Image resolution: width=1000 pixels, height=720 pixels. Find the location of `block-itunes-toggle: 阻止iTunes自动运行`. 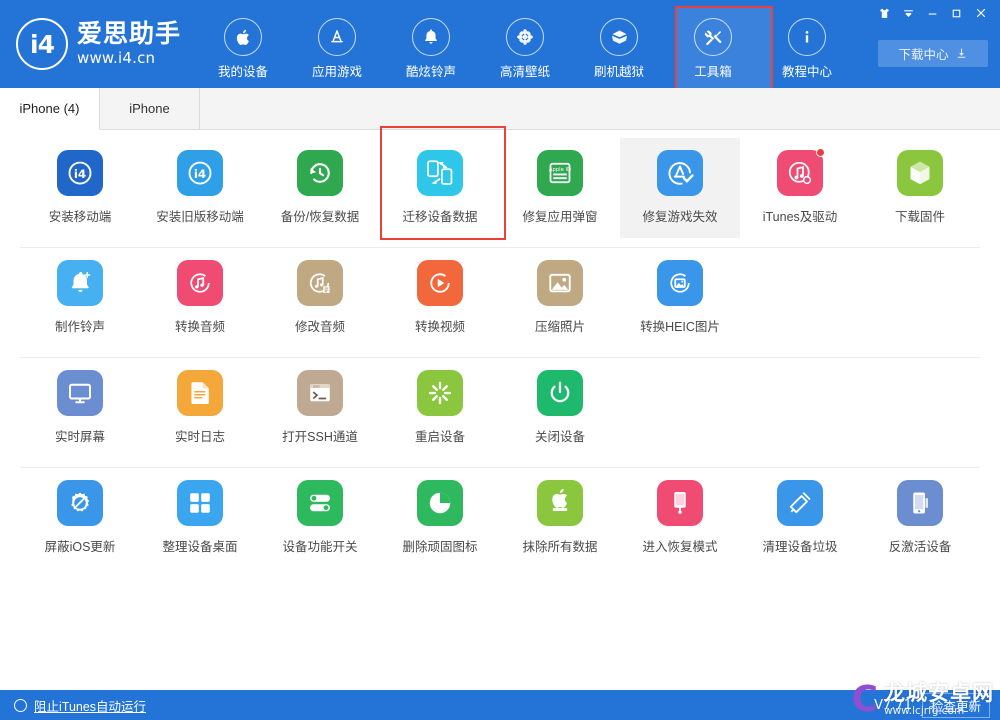

block-itunes-toggle: 阻止iTunes自动运行 is located at coordinates (80, 705).